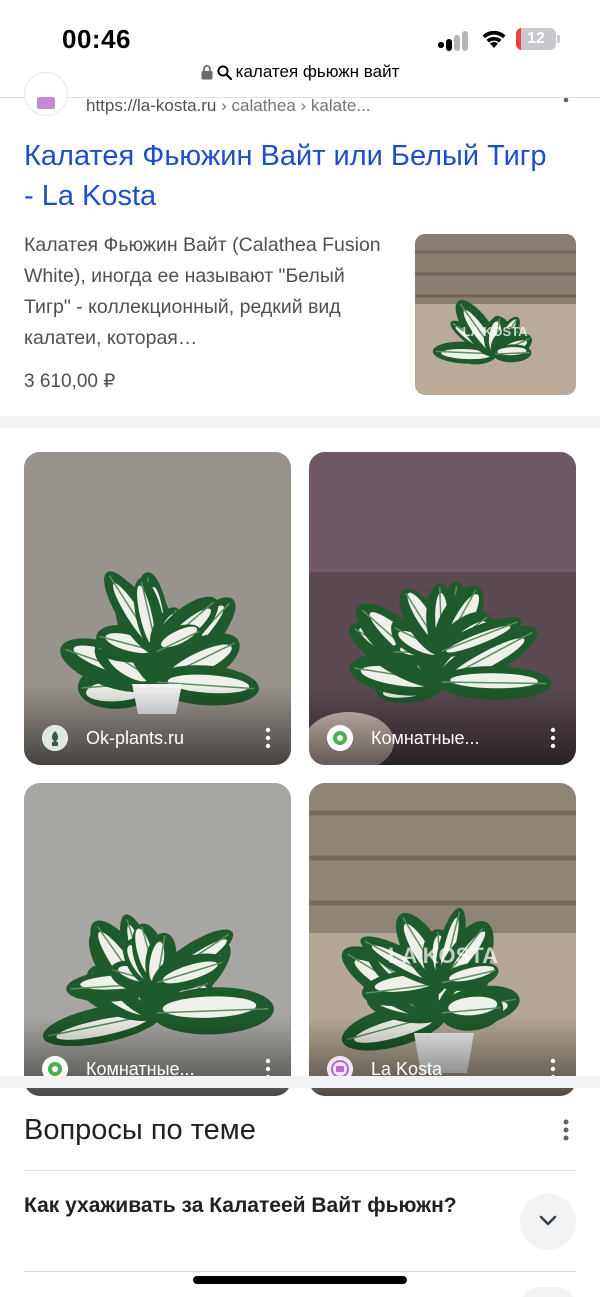 This screenshot has height=1297, width=600. I want to click on battery-icon: 12, so click(538, 39).